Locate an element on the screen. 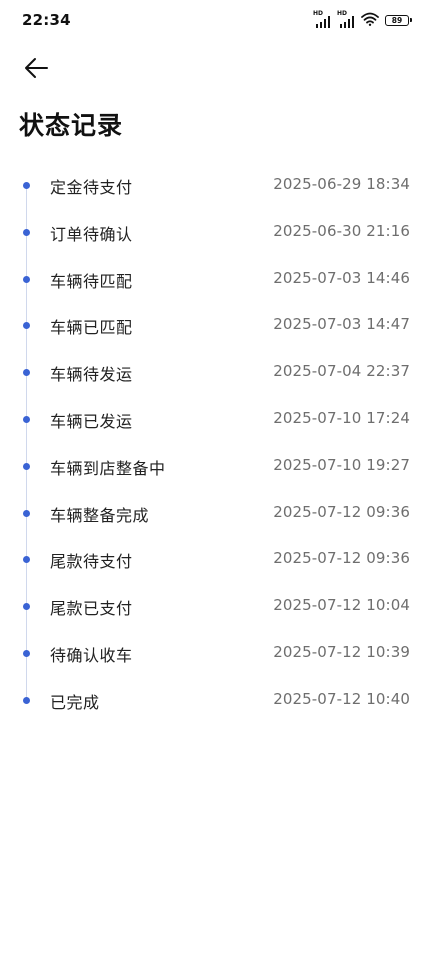  back-button is located at coordinates (36, 68).